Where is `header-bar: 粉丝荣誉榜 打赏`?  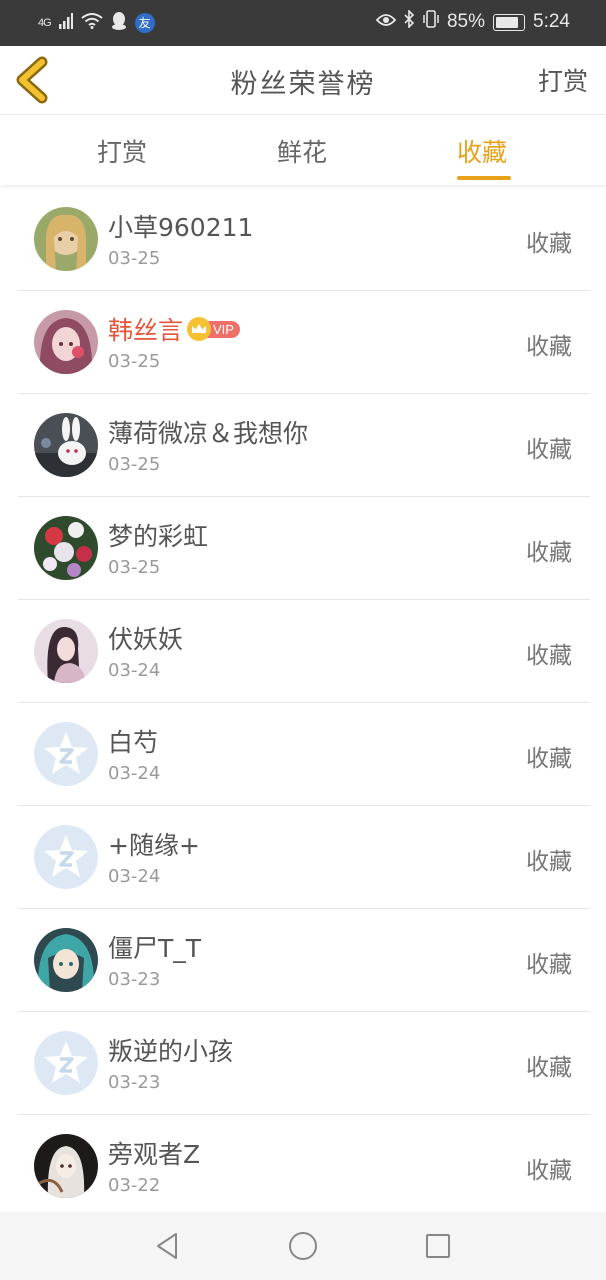
header-bar: 粉丝荣誉榜 打赏 is located at coordinates (303, 80).